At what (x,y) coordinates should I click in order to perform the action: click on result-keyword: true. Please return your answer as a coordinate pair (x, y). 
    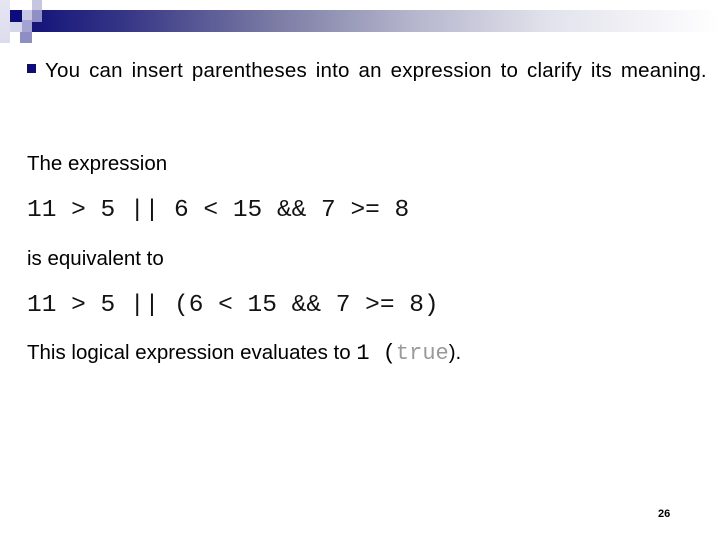
    Looking at the image, I should click on (422, 353).